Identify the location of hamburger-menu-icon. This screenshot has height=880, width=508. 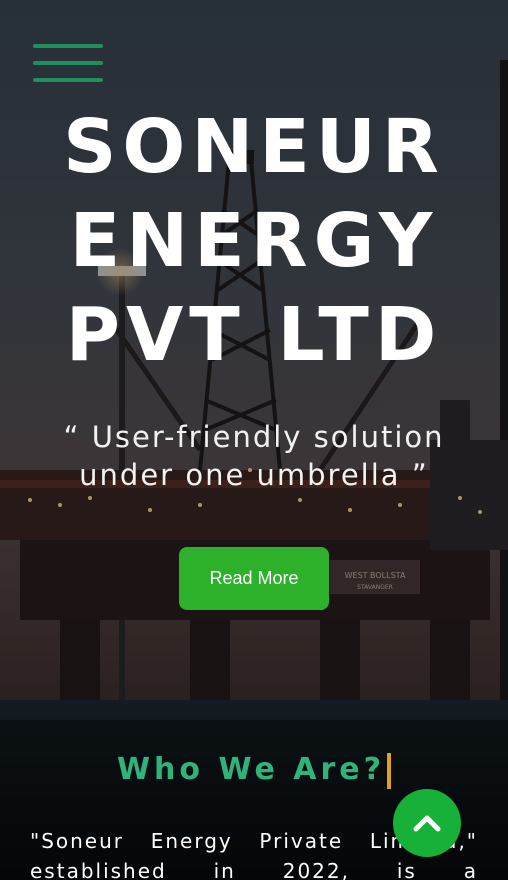
(68, 66).